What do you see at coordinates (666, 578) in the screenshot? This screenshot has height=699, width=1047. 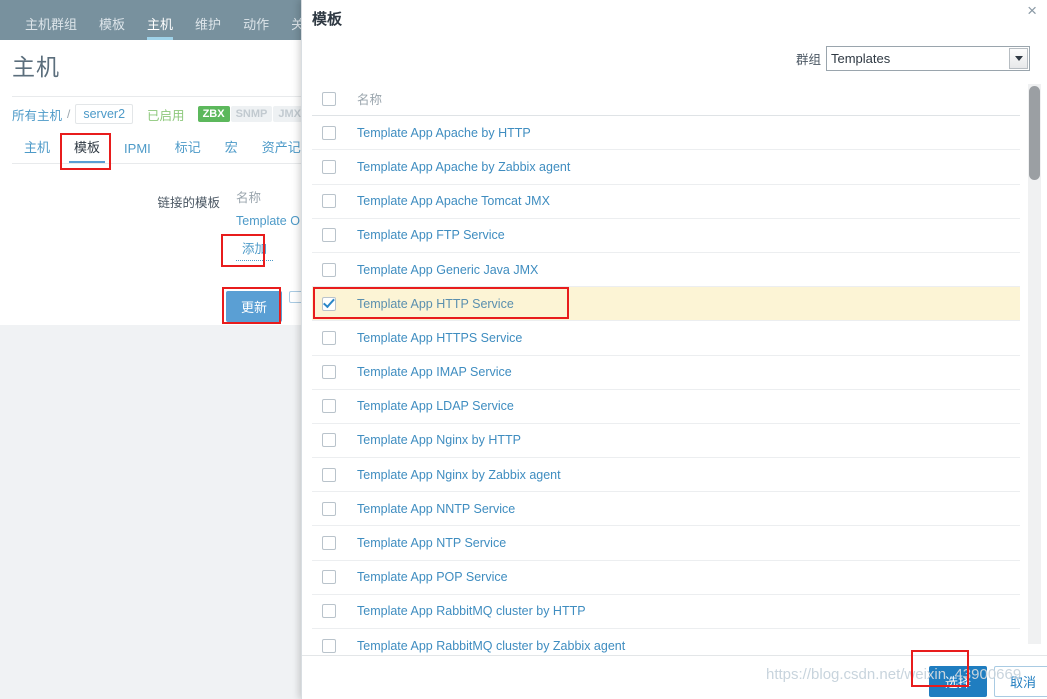 I see `table-row: Template App POP Service` at bounding box center [666, 578].